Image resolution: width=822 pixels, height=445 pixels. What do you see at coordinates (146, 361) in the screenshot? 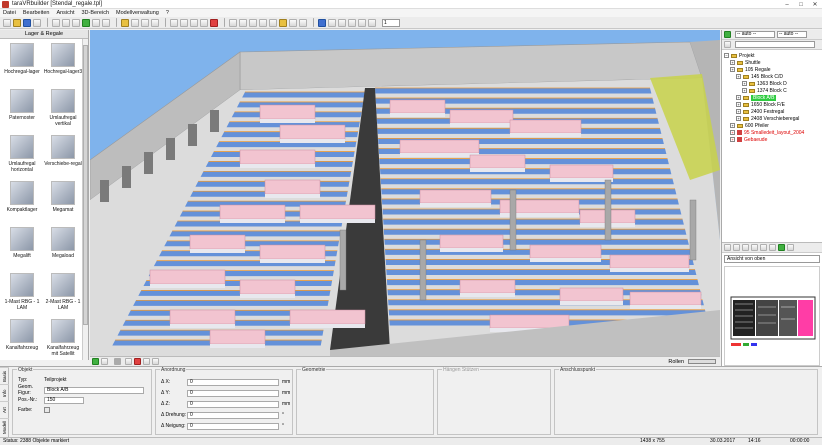
I see `fit-view-icon` at bounding box center [146, 361].